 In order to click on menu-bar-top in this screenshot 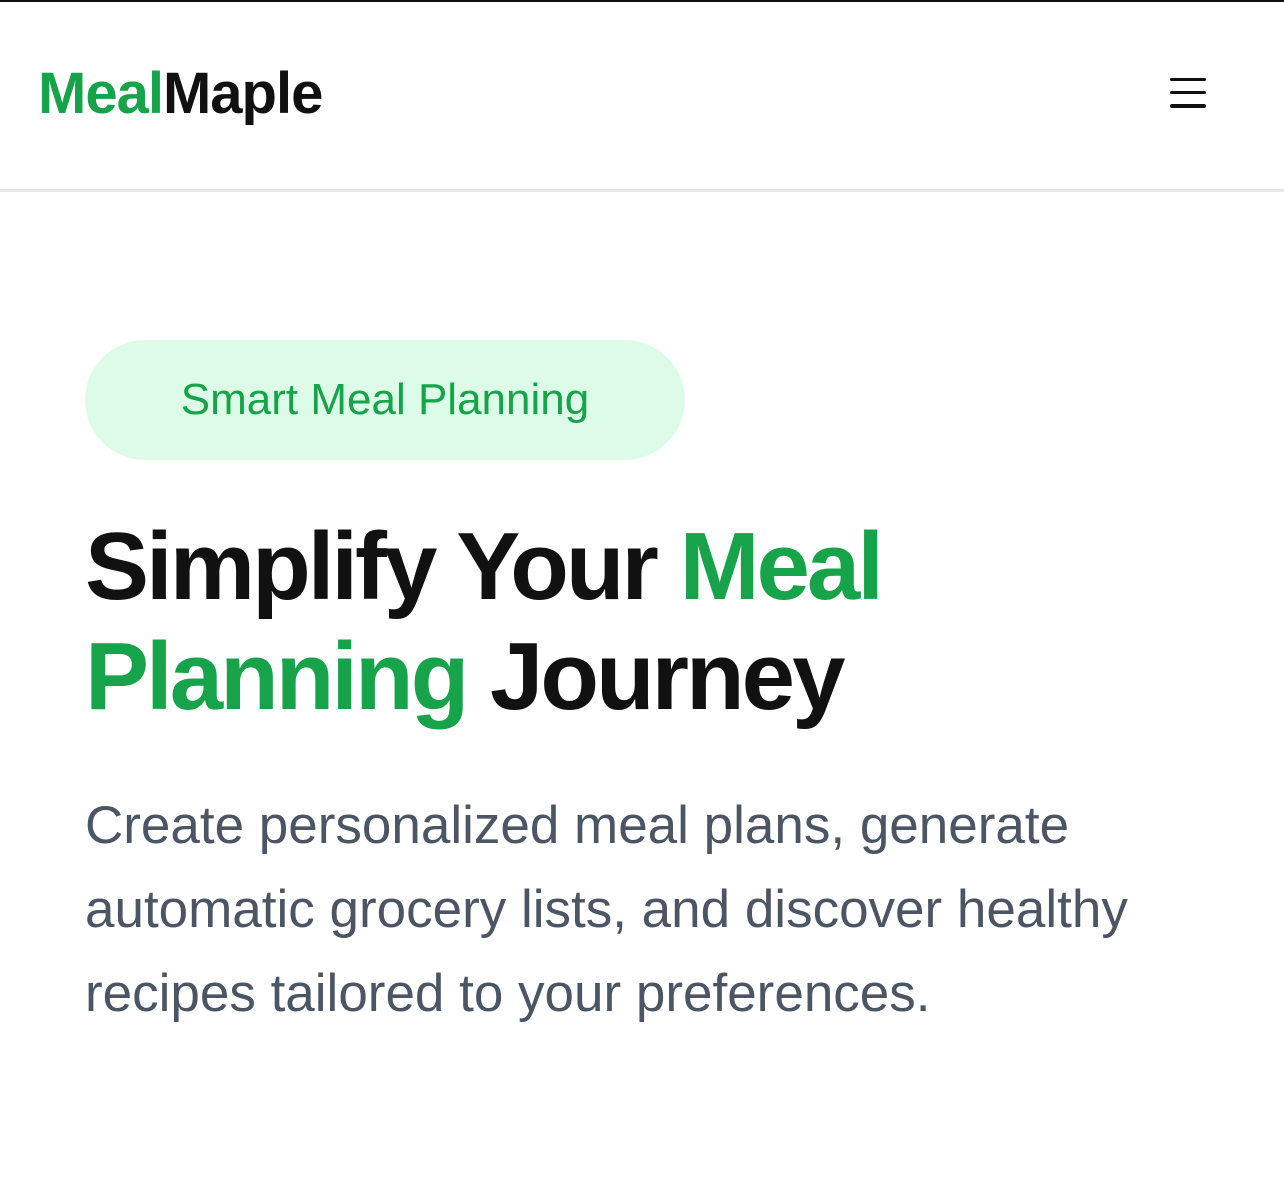, I will do `click(1188, 79)`.